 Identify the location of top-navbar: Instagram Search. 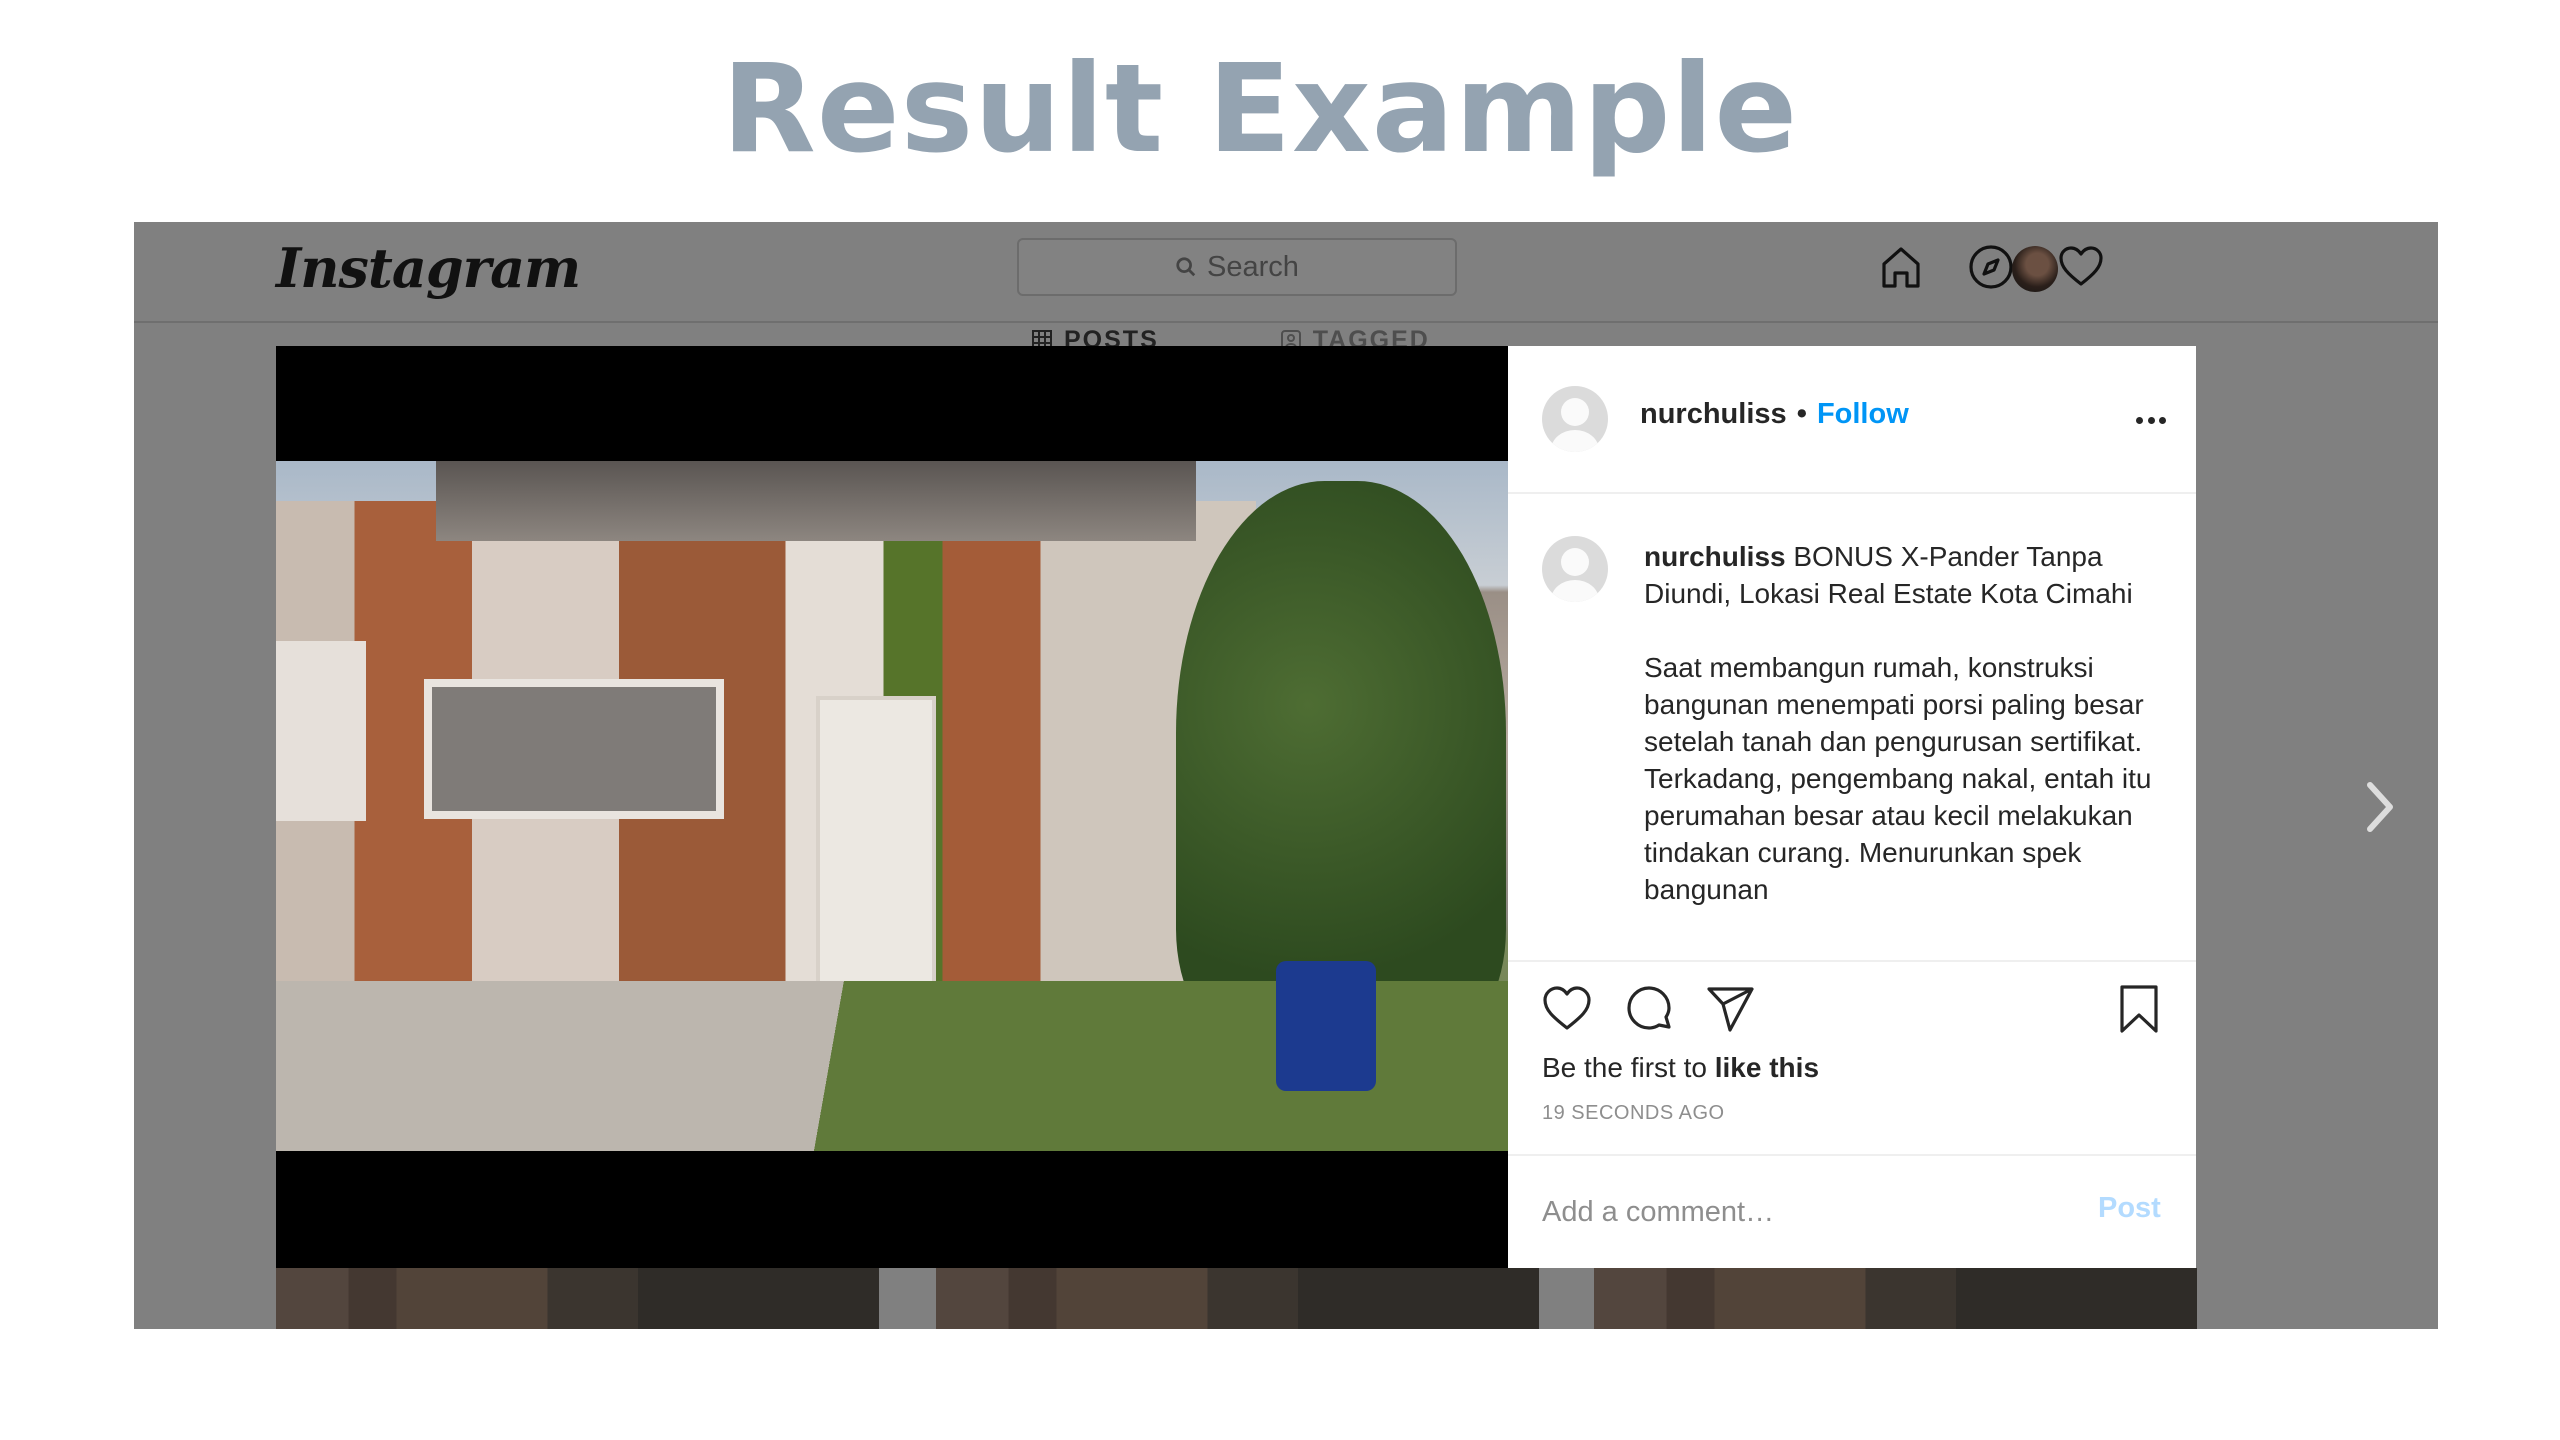
(1286, 272).